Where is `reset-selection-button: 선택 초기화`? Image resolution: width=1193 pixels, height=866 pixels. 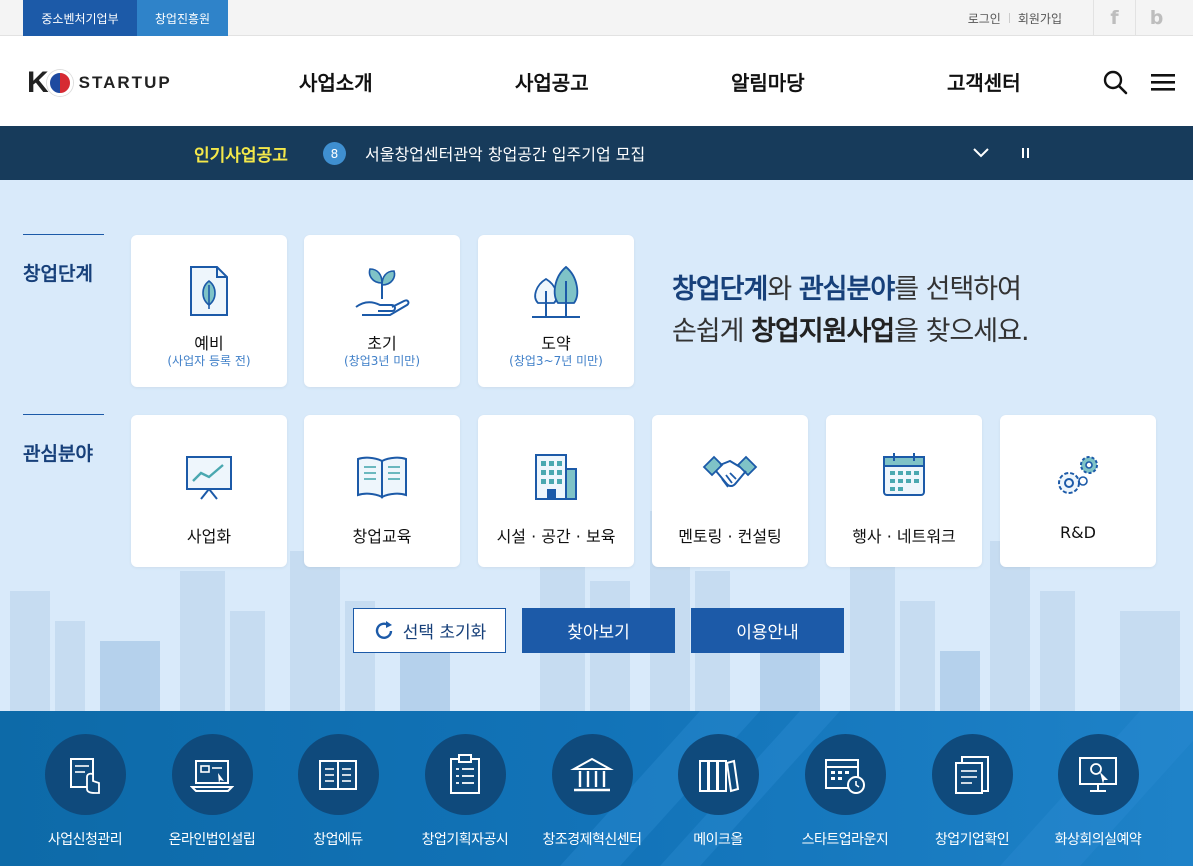 reset-selection-button: 선택 초기화 is located at coordinates (429, 630).